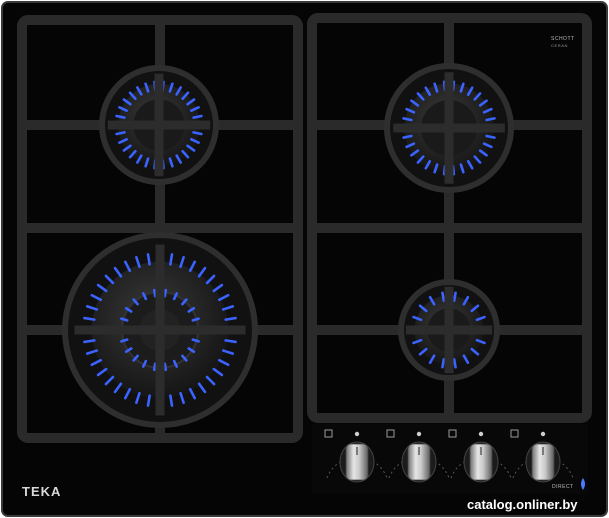 The image size is (609, 518). Describe the element at coordinates (563, 487) in the screenshot. I see `svg-text: DIRECT` at that location.